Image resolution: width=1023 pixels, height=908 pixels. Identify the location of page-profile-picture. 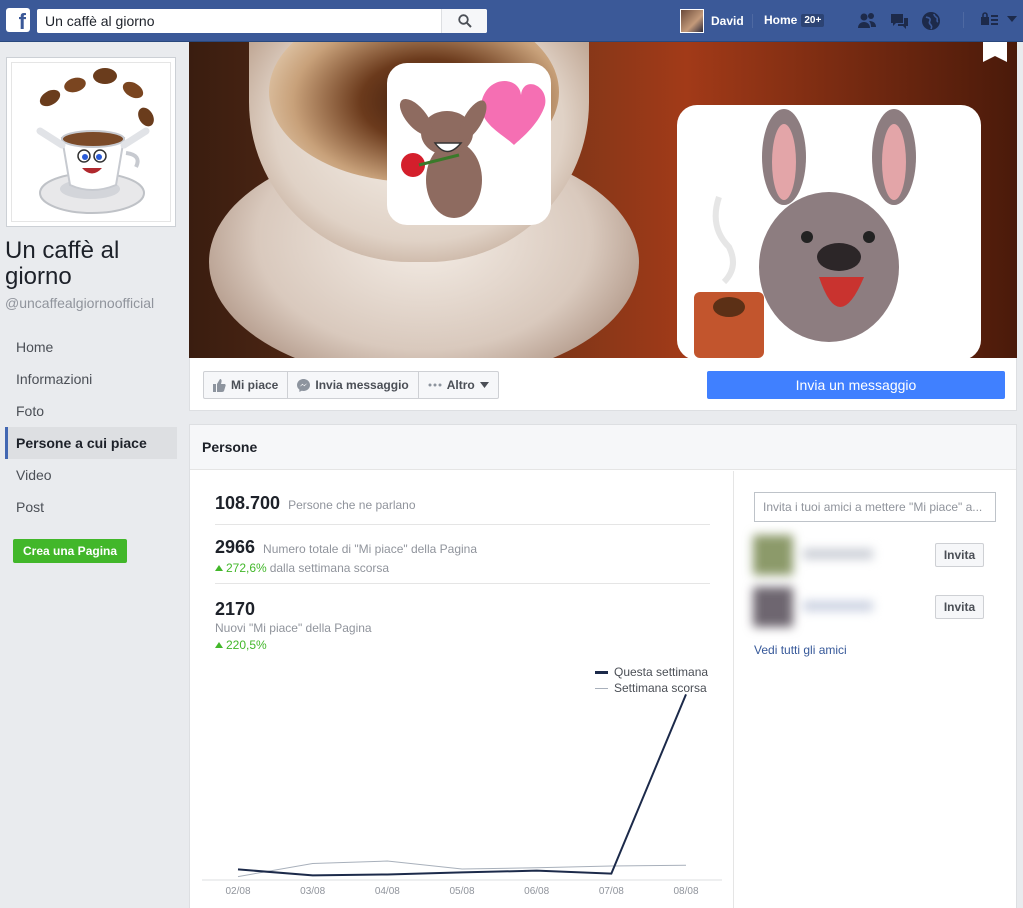
(91, 142).